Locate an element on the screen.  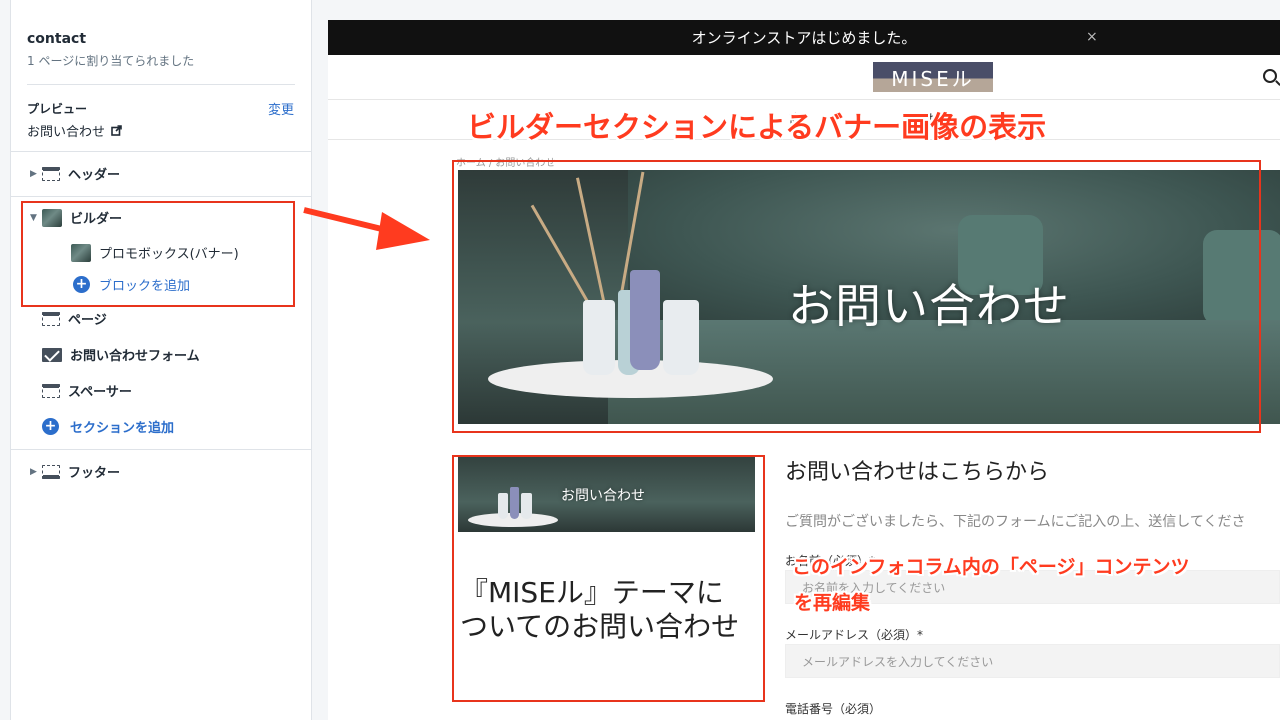
add-section-button: + セクションを追加 is located at coordinates (102, 426).